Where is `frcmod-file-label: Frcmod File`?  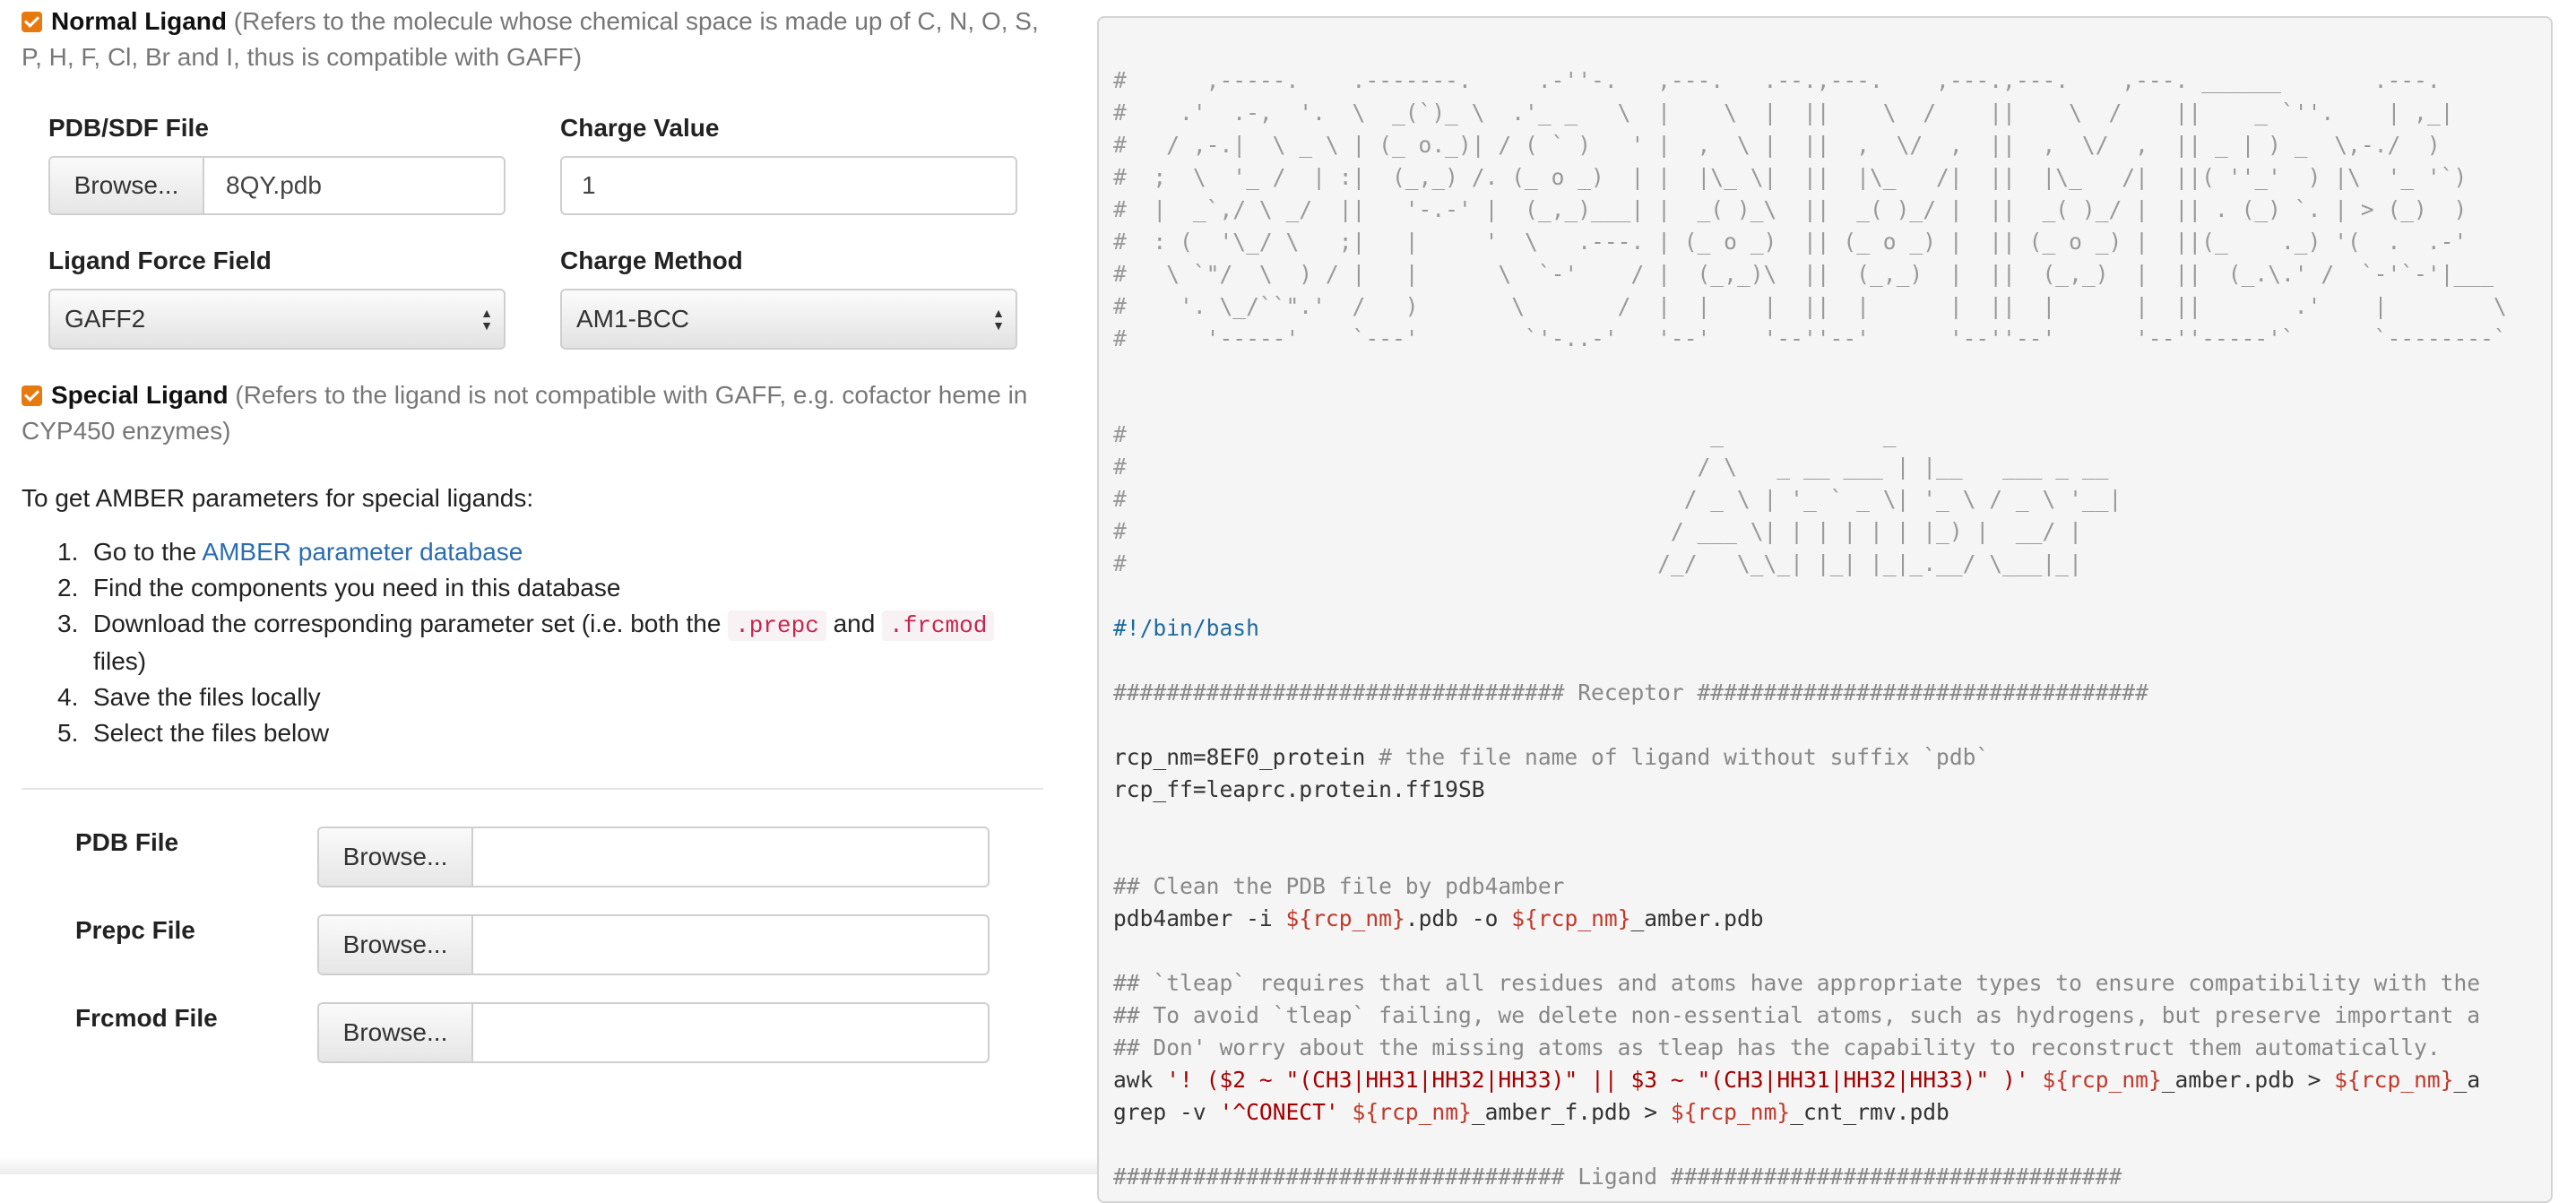
frcmod-file-label: Frcmod File is located at coordinates (146, 1018).